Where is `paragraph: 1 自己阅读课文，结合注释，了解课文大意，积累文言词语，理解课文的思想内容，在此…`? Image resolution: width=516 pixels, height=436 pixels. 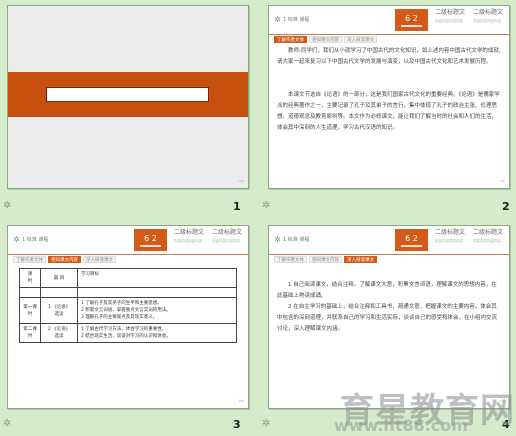 paragraph: 1 自己阅读课文，结合注释，了解课文大意，积累文言词语，理解课文的思想内容，在此… is located at coordinates (387, 290).